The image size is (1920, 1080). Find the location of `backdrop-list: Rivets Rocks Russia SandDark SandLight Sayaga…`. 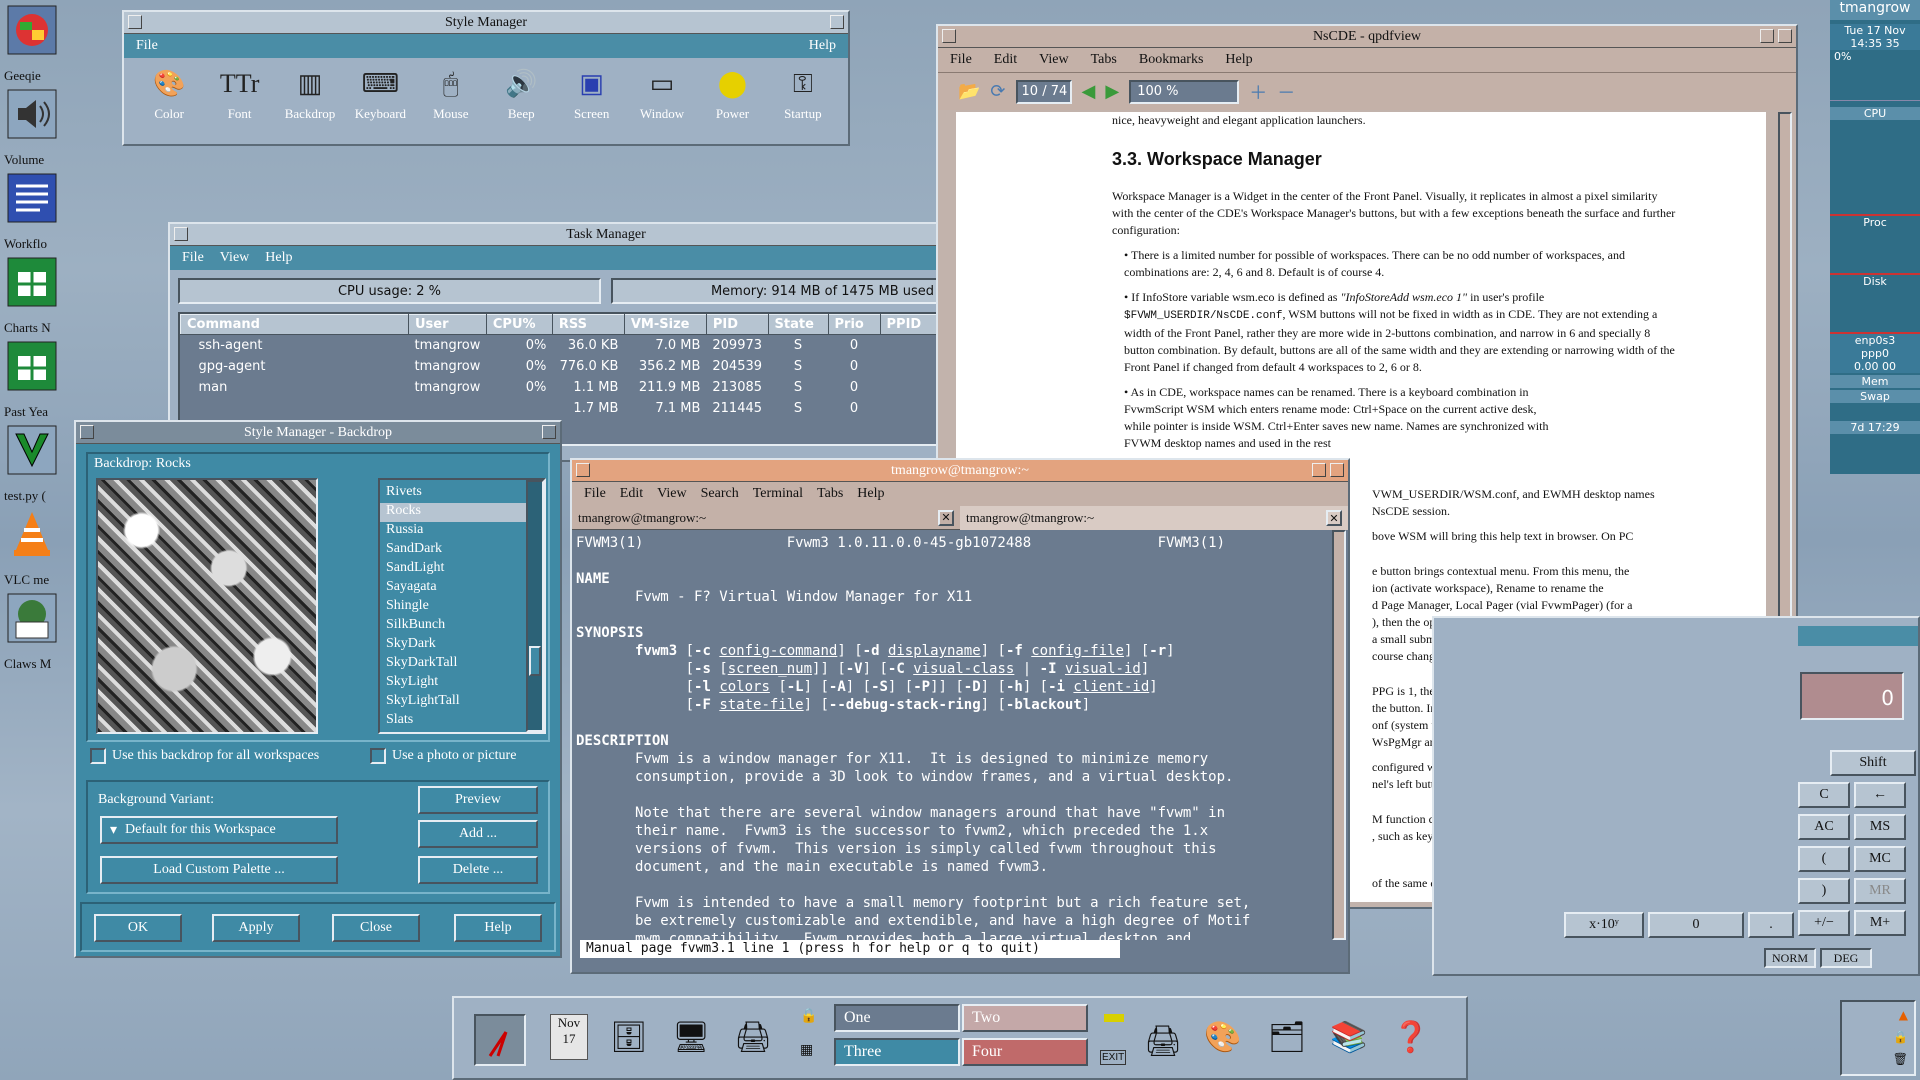

backdrop-list: Rivets Rocks Russia SandDark SandLight Sayaga… is located at coordinates (462, 606).